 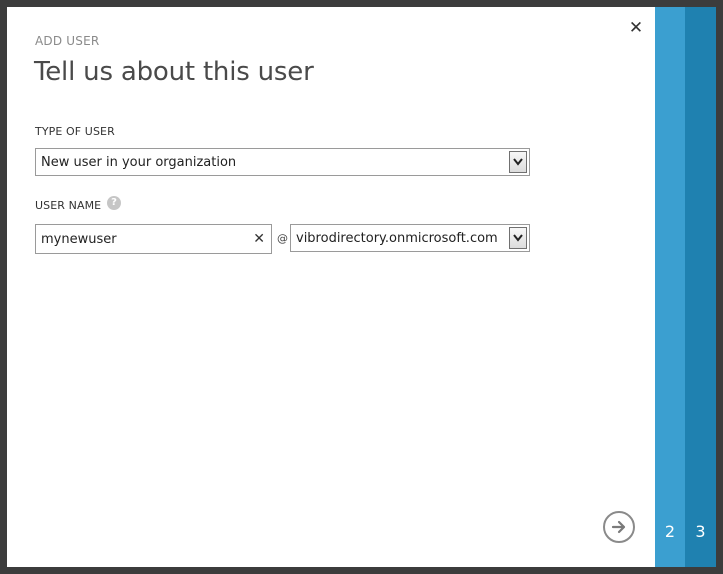 I want to click on next-button, so click(x=619, y=527).